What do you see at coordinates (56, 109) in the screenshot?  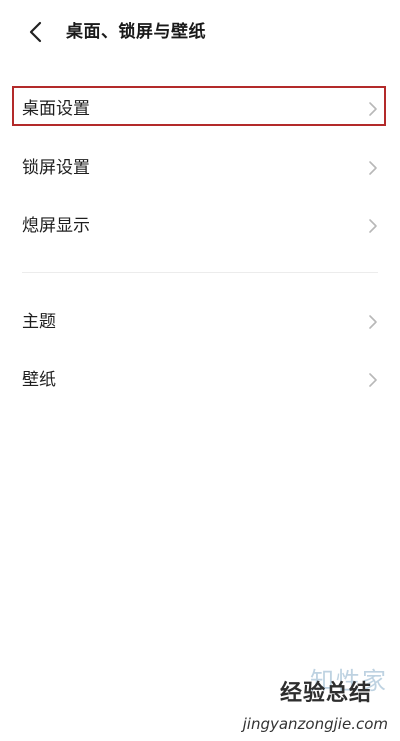 I see `row-label-desktop: 桌面设置` at bounding box center [56, 109].